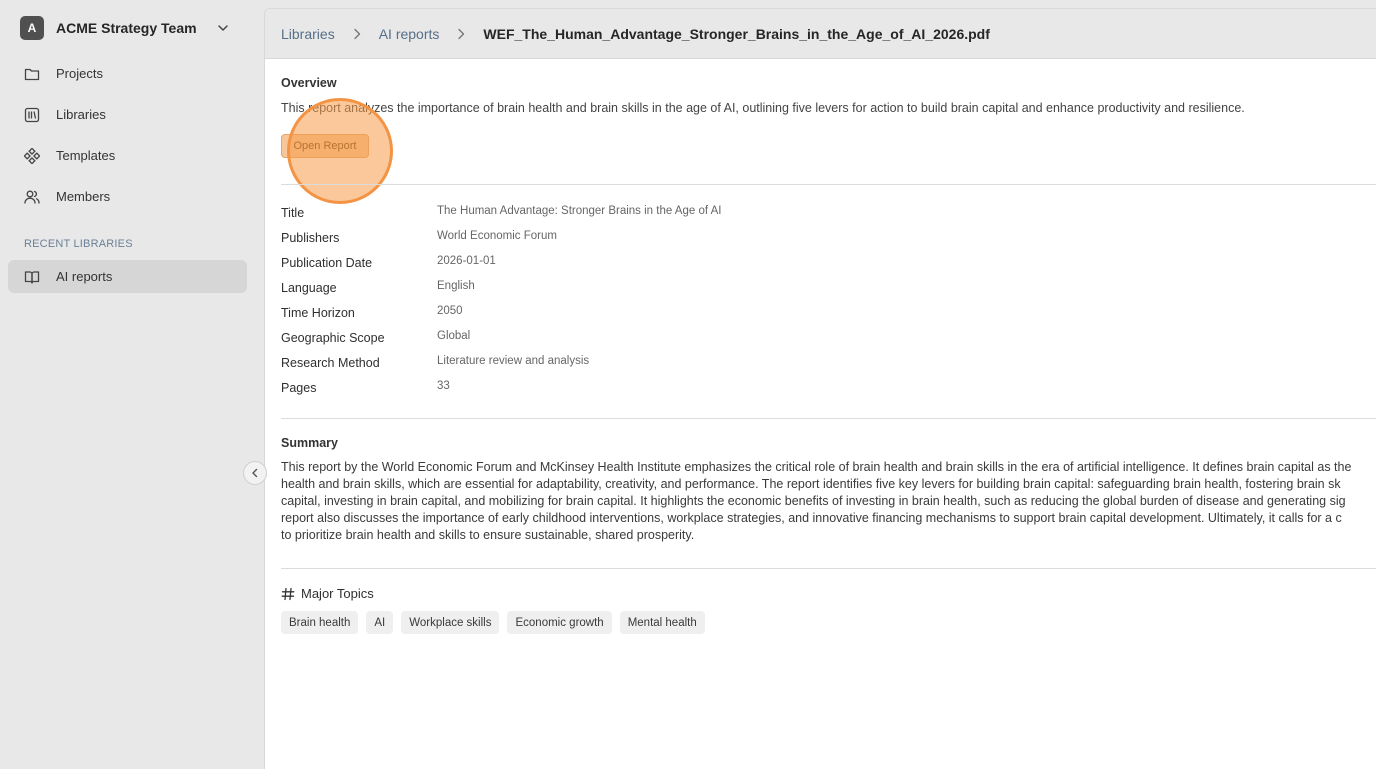 The width and height of the screenshot is (1376, 769). I want to click on metadata-row: Publication Date 2026-01-01, so click(631, 262).